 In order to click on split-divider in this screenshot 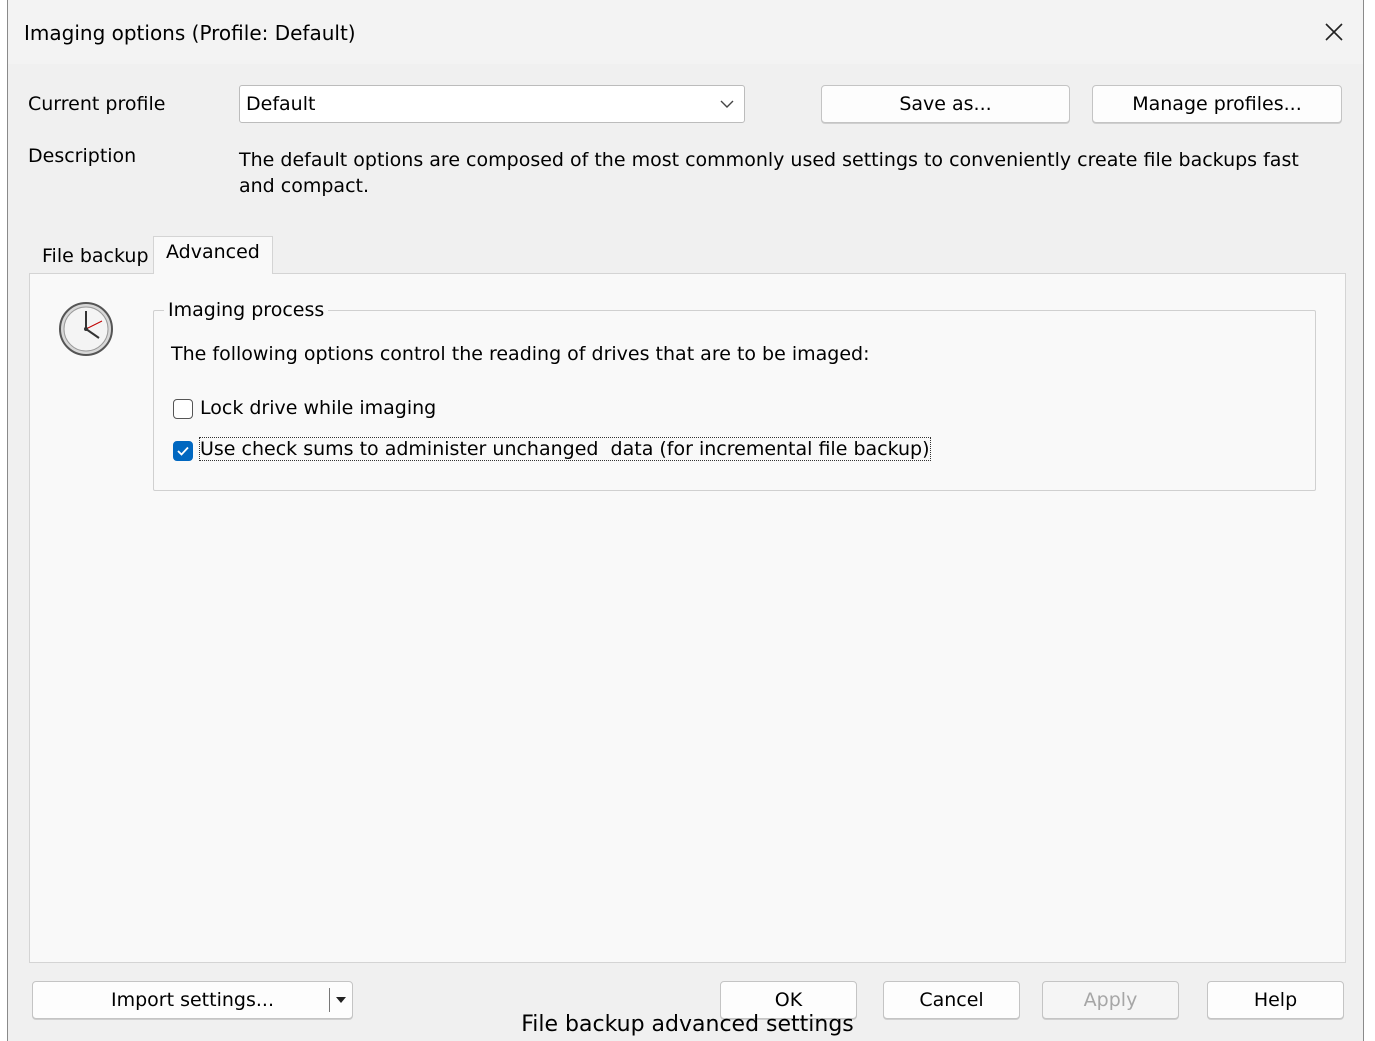, I will do `click(329, 1000)`.